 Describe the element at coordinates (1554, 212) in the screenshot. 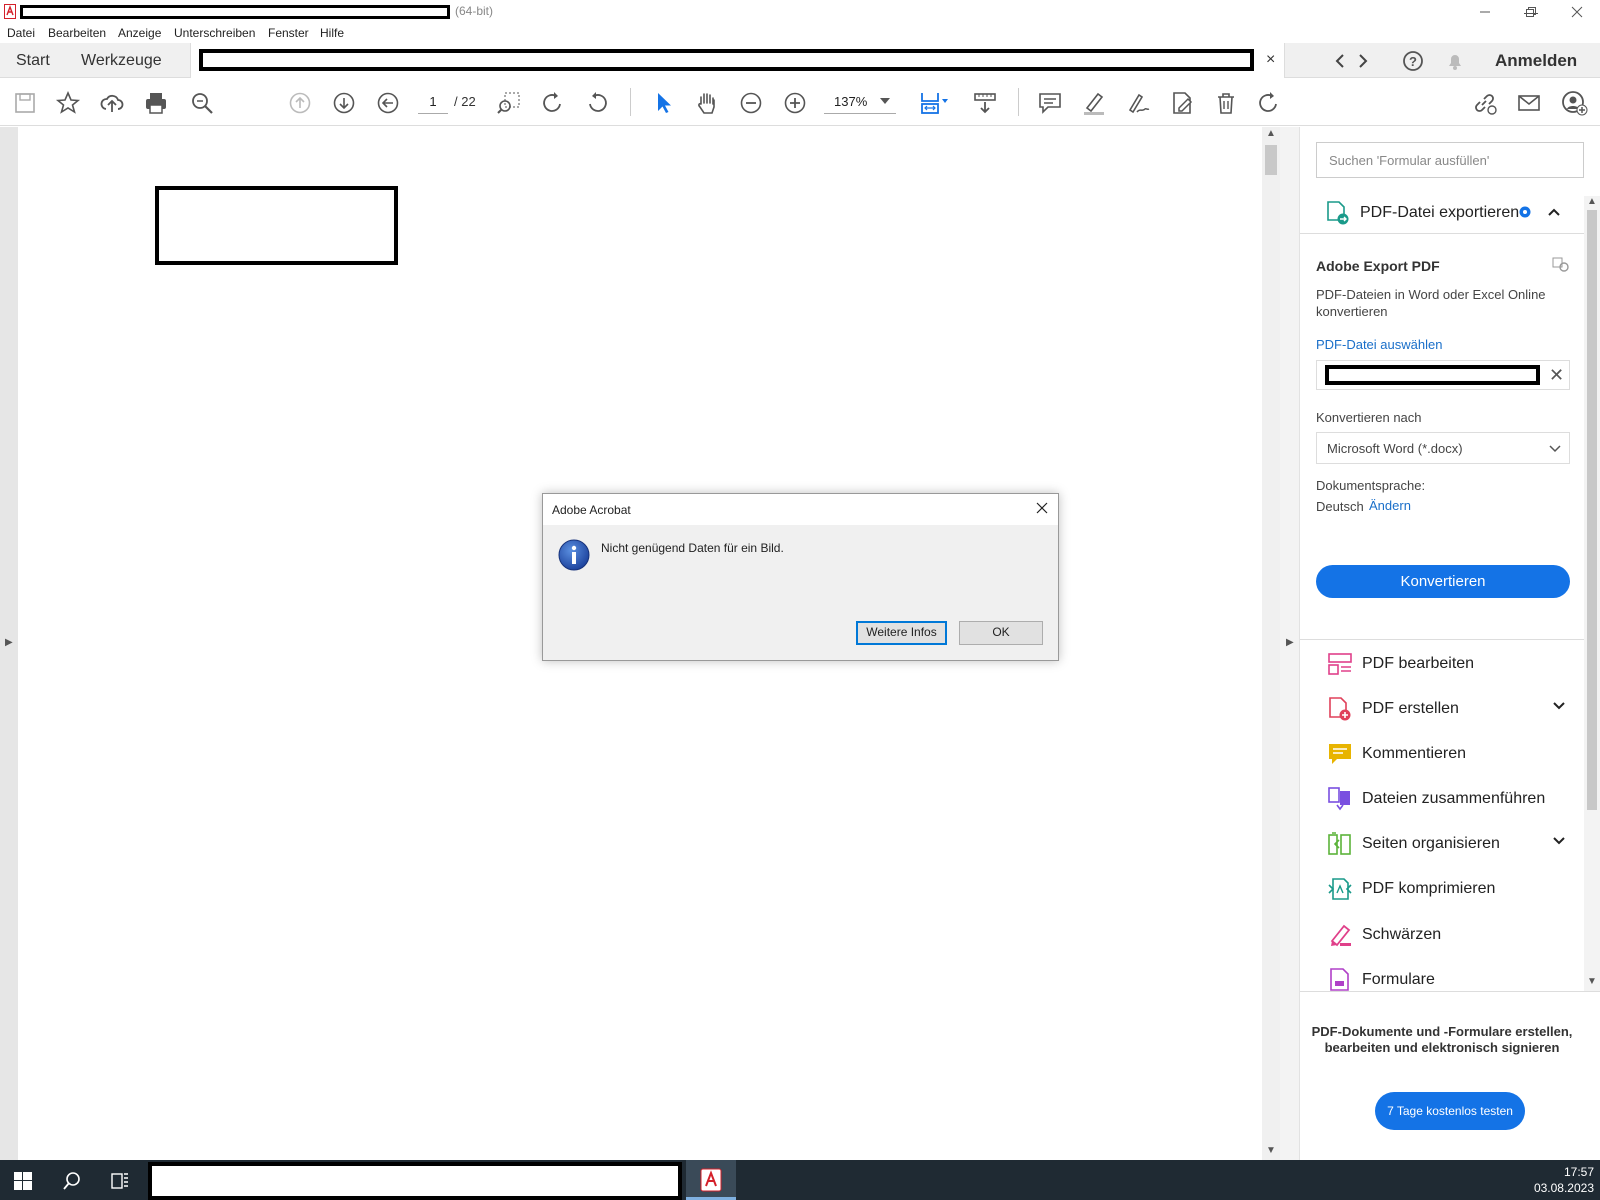

I see `collapse-export-icon` at that location.